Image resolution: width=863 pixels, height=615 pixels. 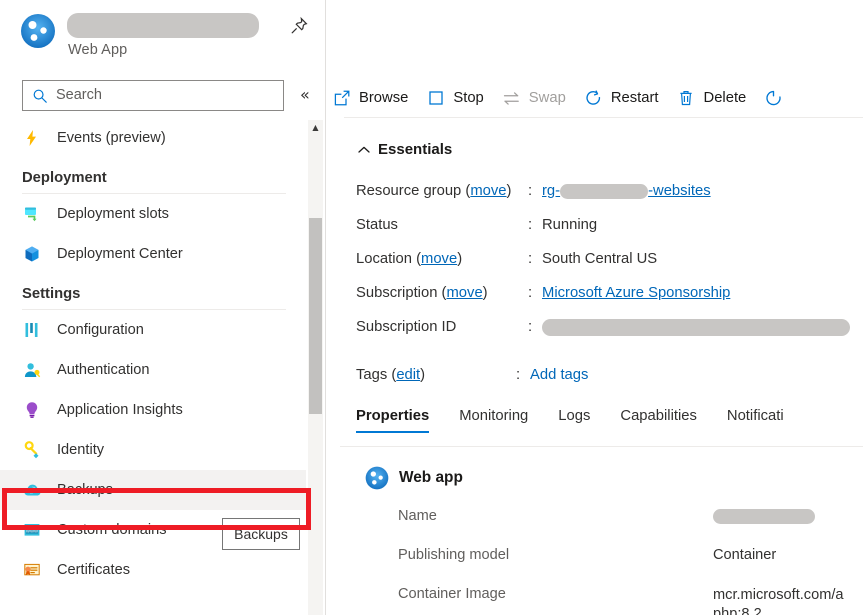 What do you see at coordinates (153, 95) in the screenshot?
I see `search-input: Search` at bounding box center [153, 95].